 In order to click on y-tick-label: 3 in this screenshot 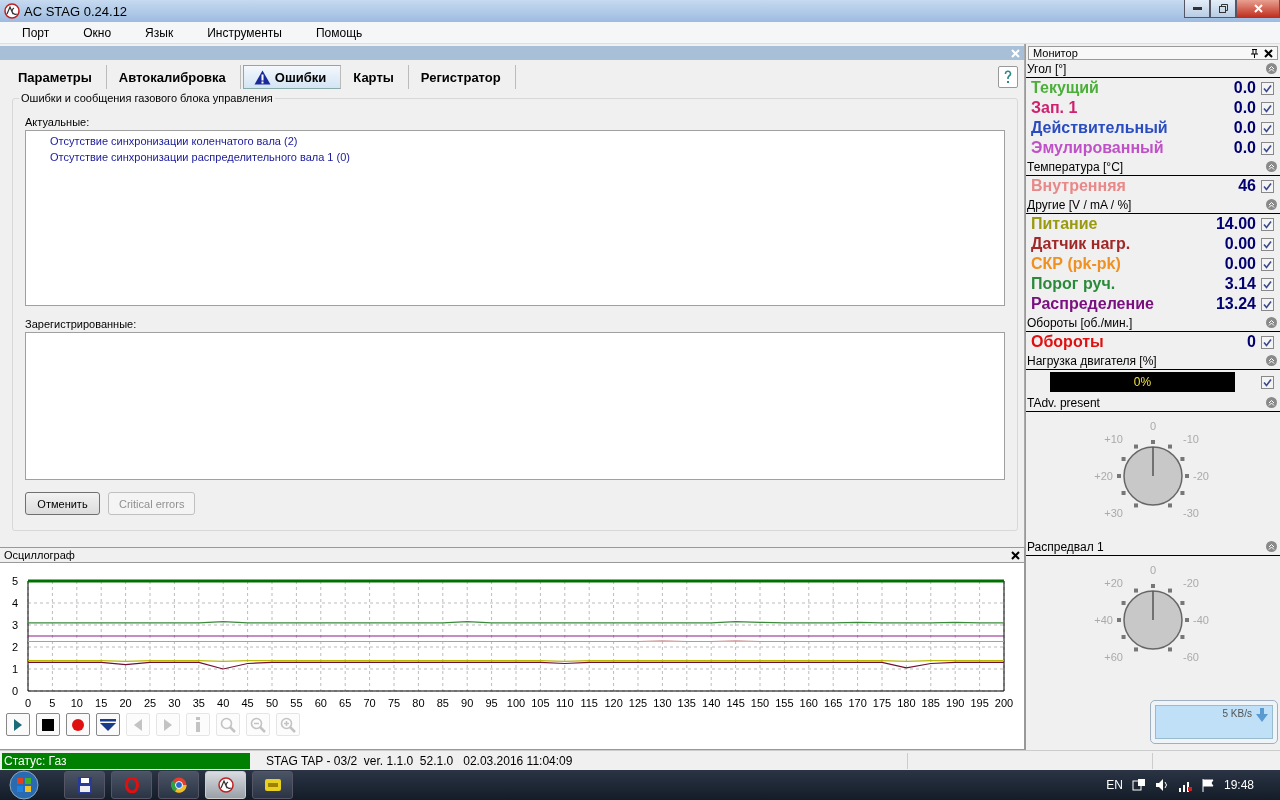, I will do `click(14, 625)`.